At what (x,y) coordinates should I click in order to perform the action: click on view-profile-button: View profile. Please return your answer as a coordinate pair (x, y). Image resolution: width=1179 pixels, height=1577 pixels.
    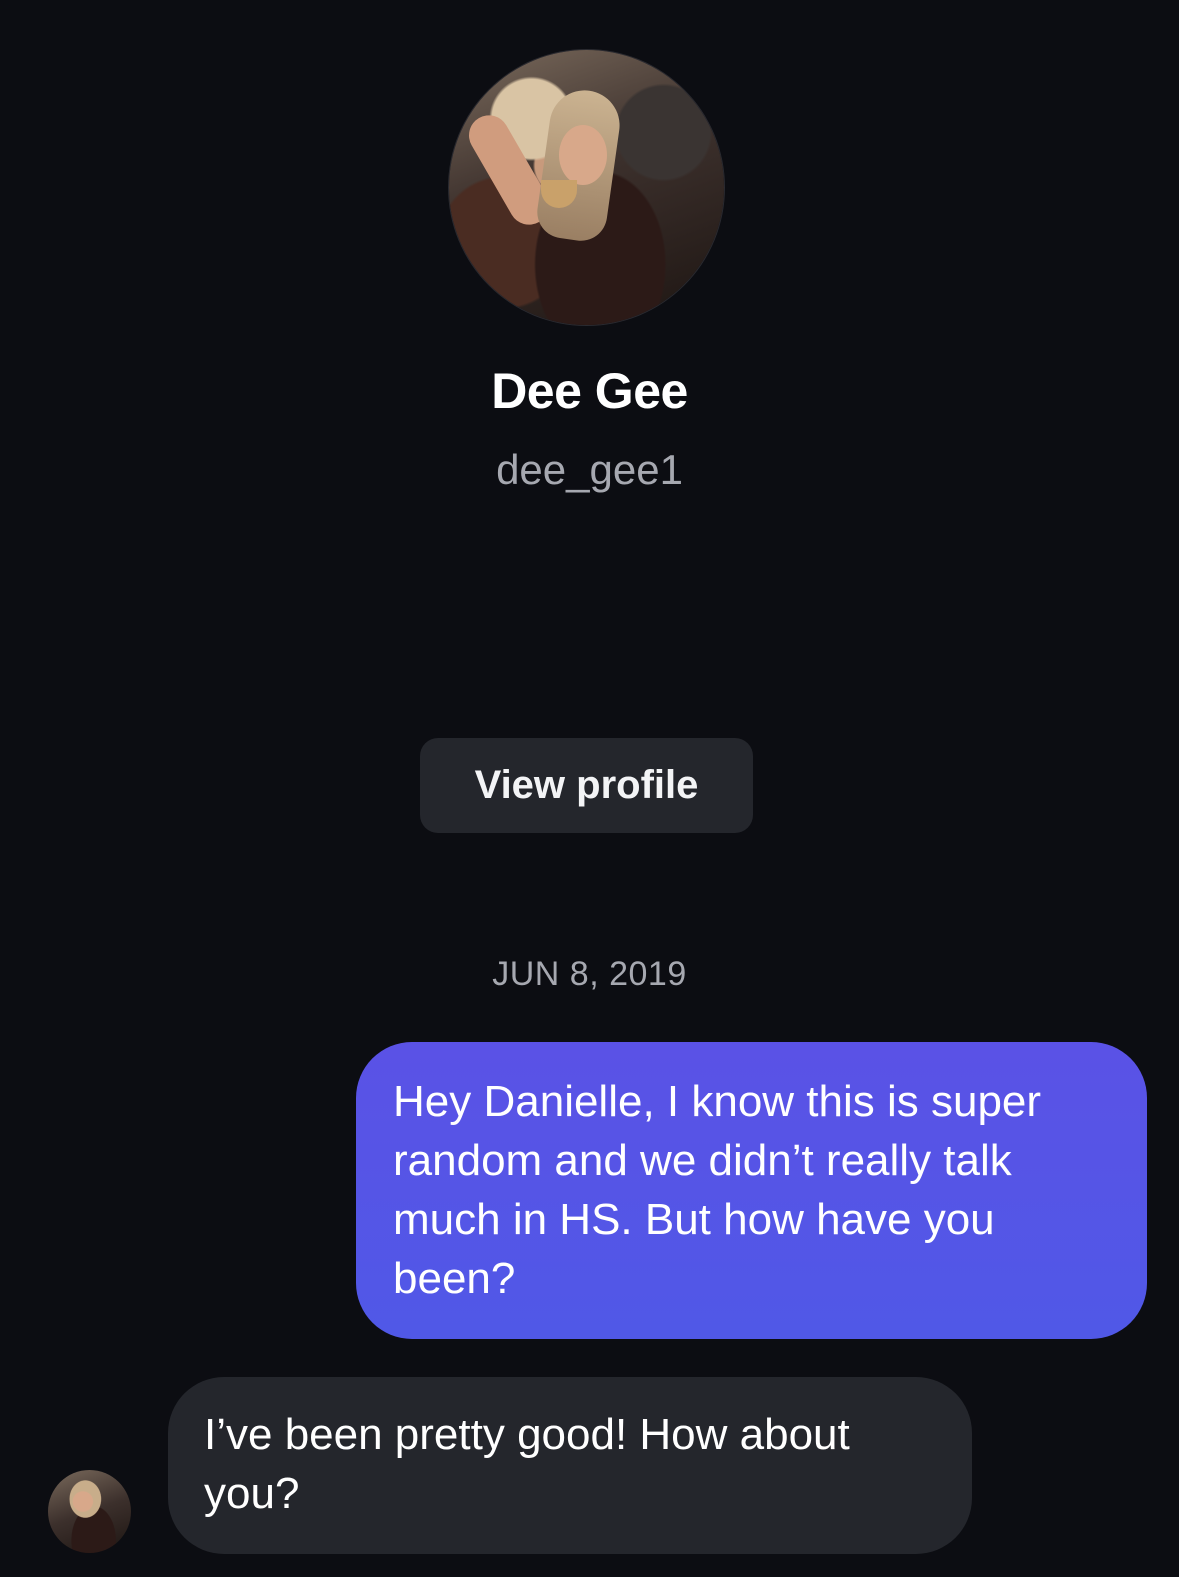
    Looking at the image, I should click on (586, 785).